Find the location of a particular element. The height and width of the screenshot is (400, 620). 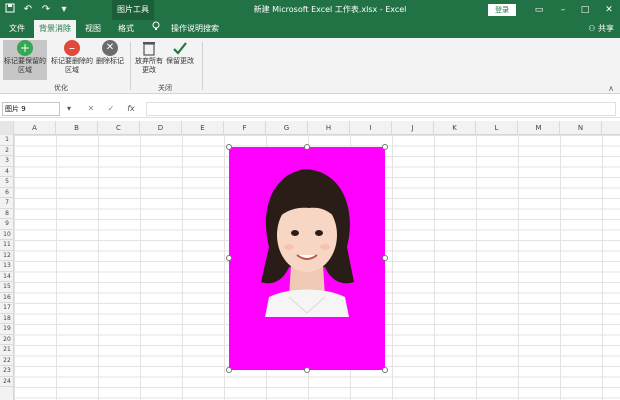

mark-remove-button: – 标记要删除的区域 is located at coordinates (72, 60).